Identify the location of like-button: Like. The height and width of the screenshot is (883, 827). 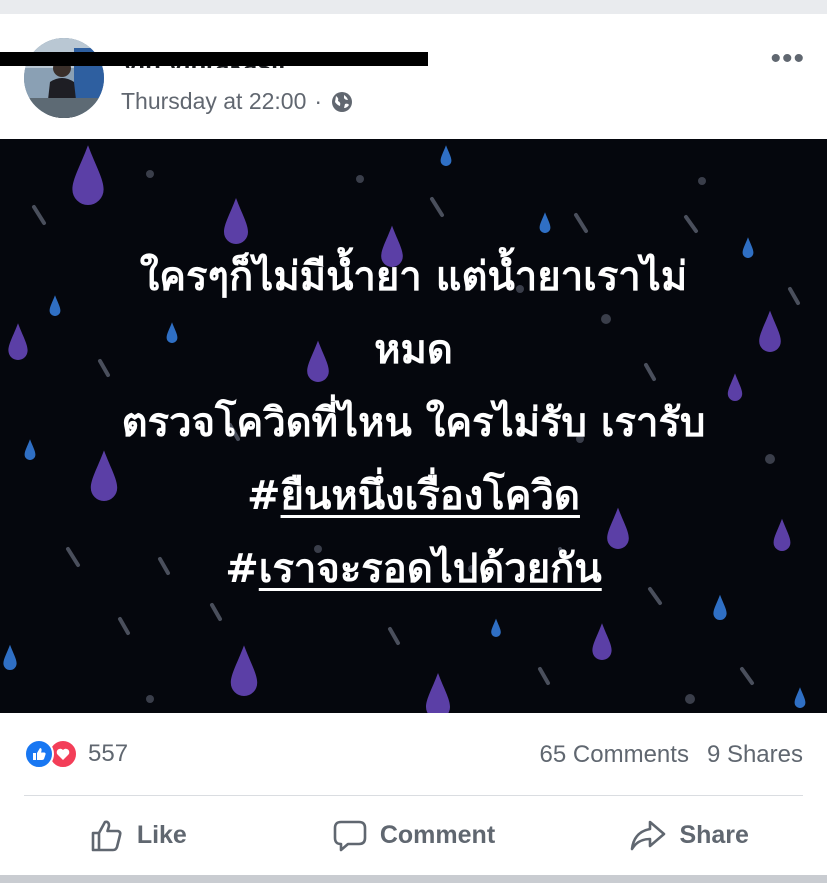
(138, 835).